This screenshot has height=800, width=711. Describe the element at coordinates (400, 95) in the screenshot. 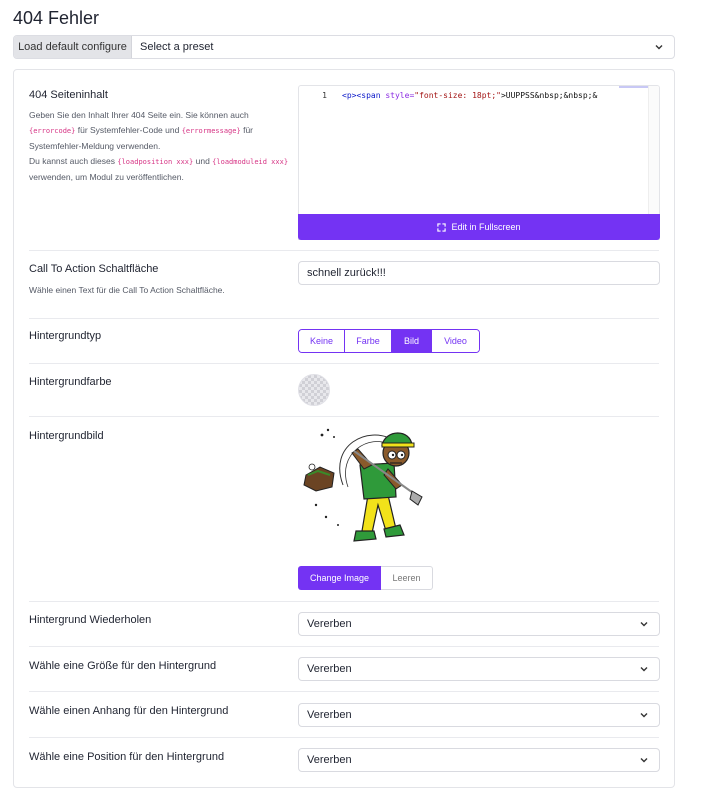

I see `code-attr: style=` at that location.